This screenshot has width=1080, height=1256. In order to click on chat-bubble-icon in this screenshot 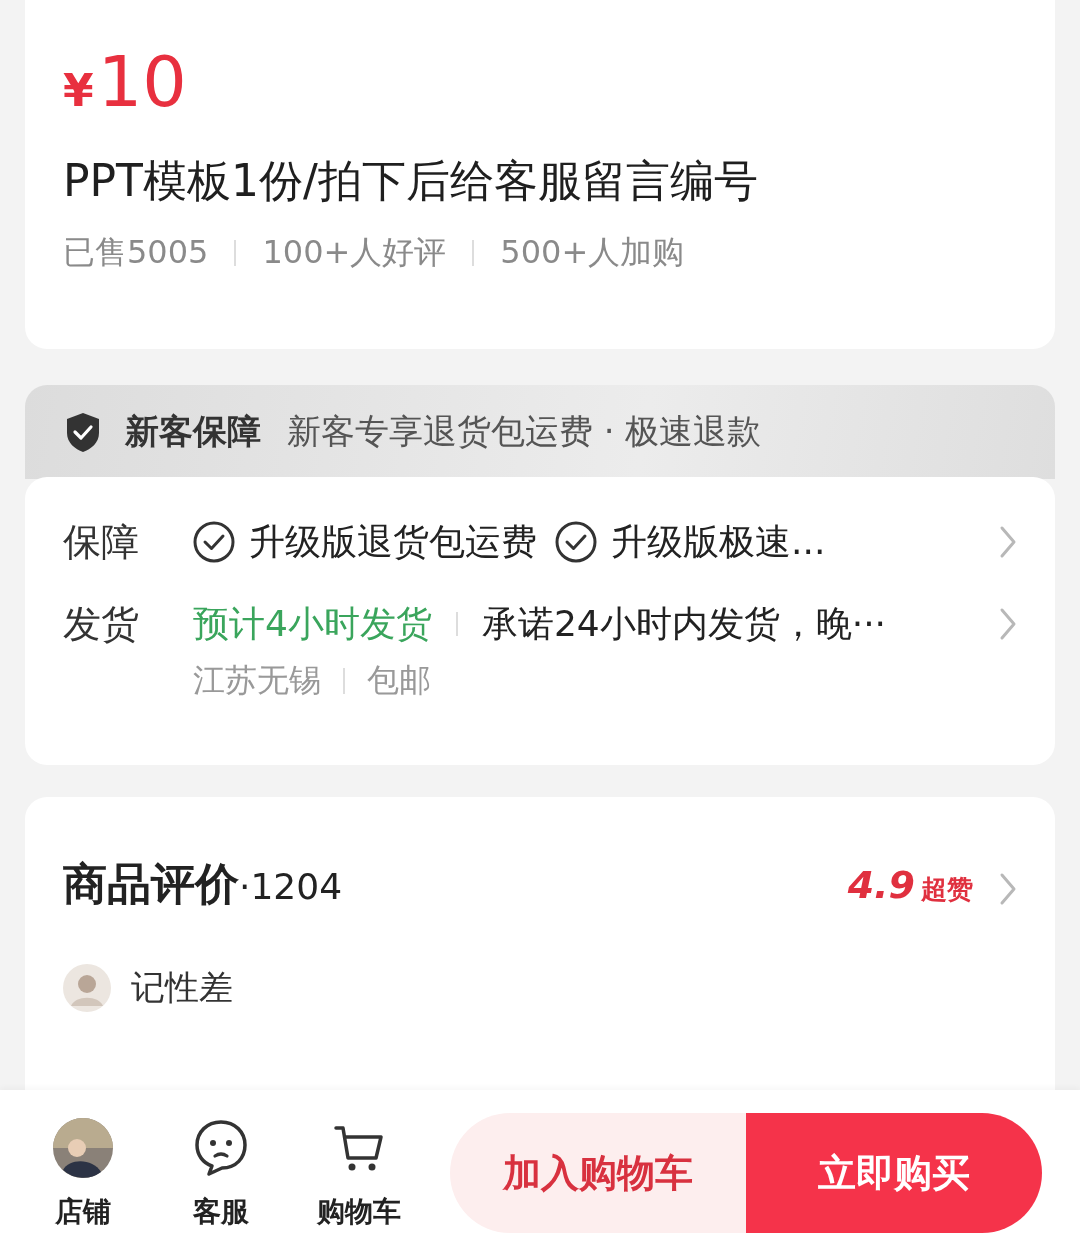, I will do `click(221, 1148)`.